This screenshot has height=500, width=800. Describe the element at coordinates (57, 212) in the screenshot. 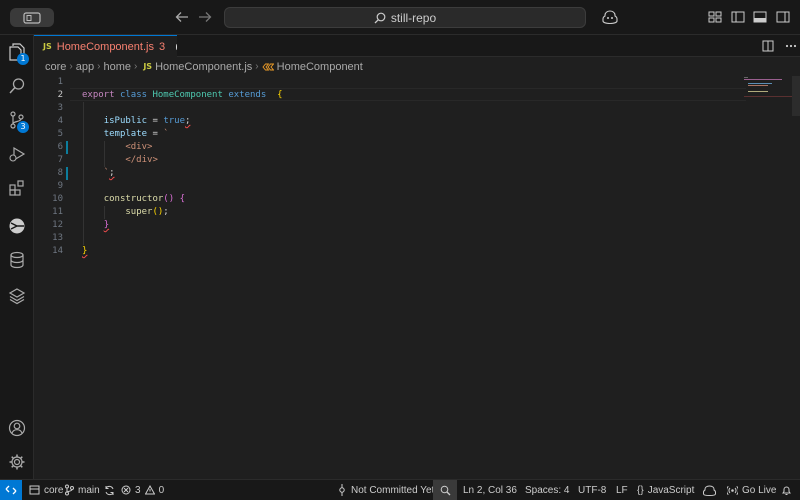

I see `line-number: 11` at that location.